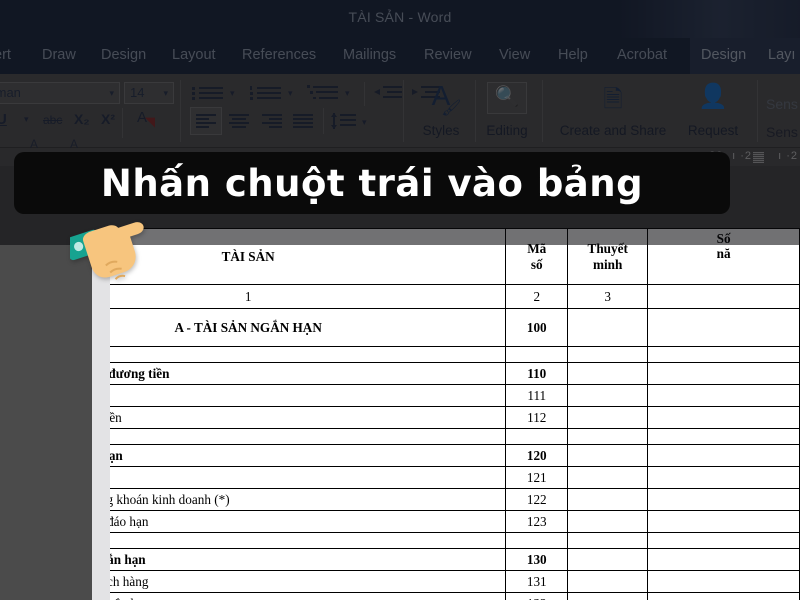 Image resolution: width=800 pixels, height=600 pixels. Describe the element at coordinates (573, 55) in the screenshot. I see `tab-help: Help` at that location.